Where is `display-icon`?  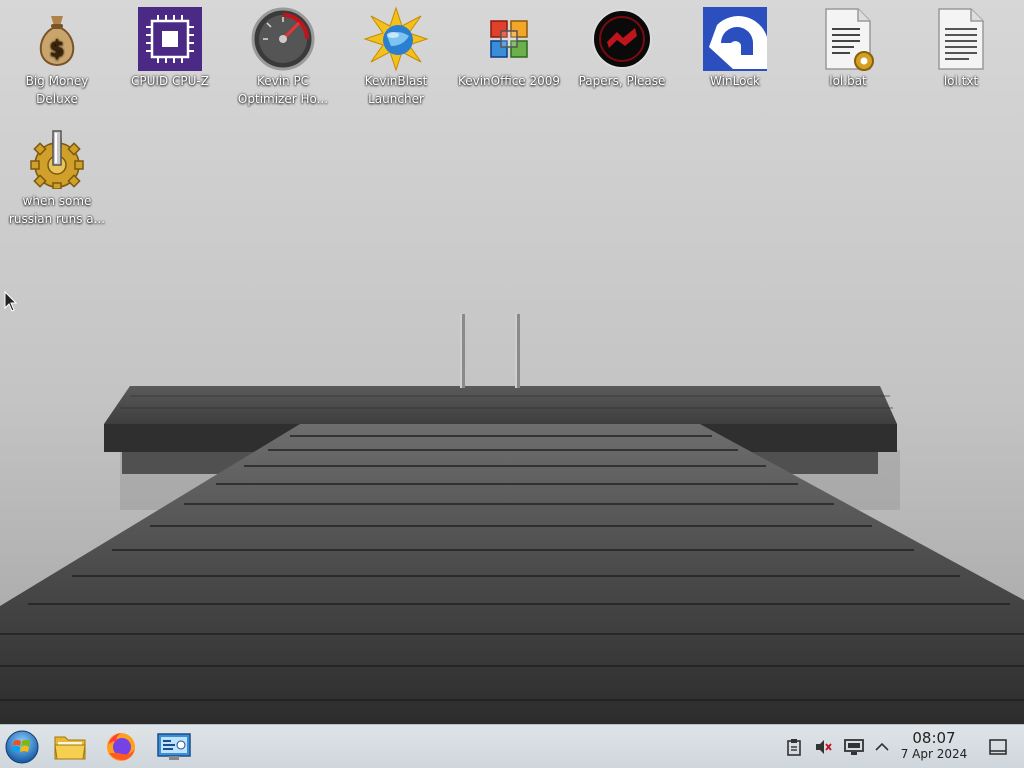
display-icon is located at coordinates (854, 747).